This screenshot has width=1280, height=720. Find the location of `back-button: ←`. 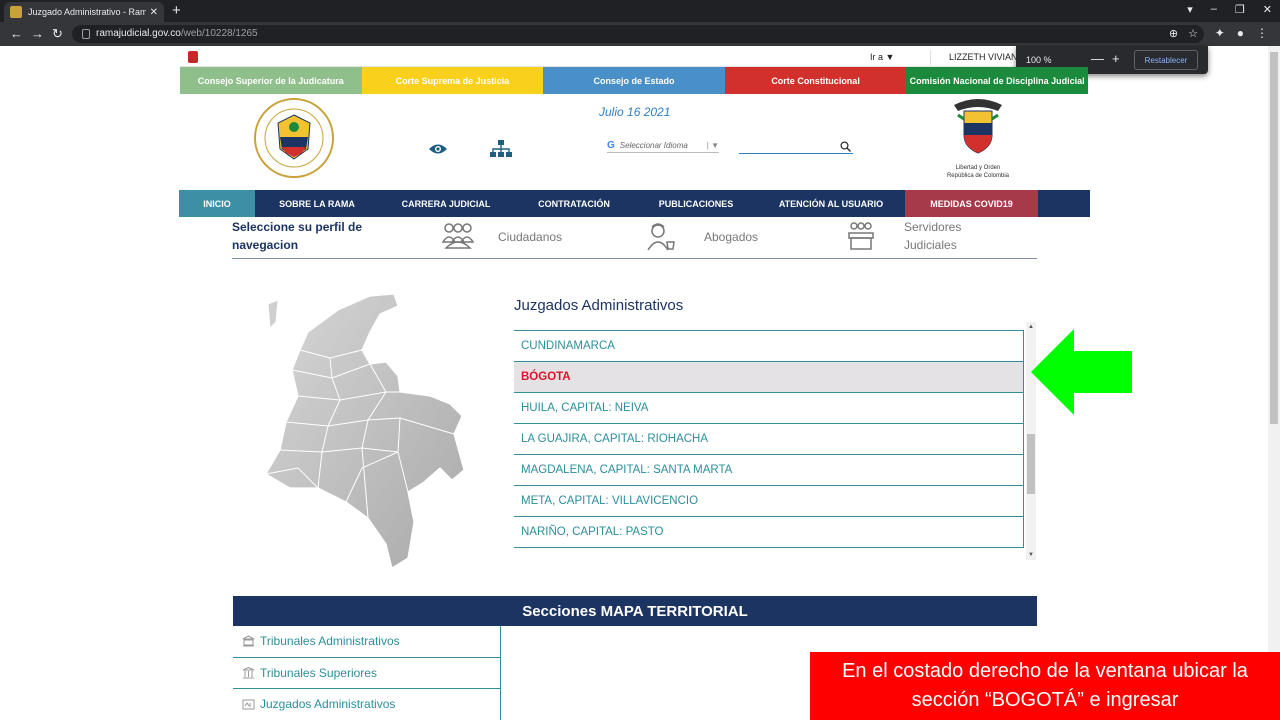

back-button: ← is located at coordinates (16, 33).